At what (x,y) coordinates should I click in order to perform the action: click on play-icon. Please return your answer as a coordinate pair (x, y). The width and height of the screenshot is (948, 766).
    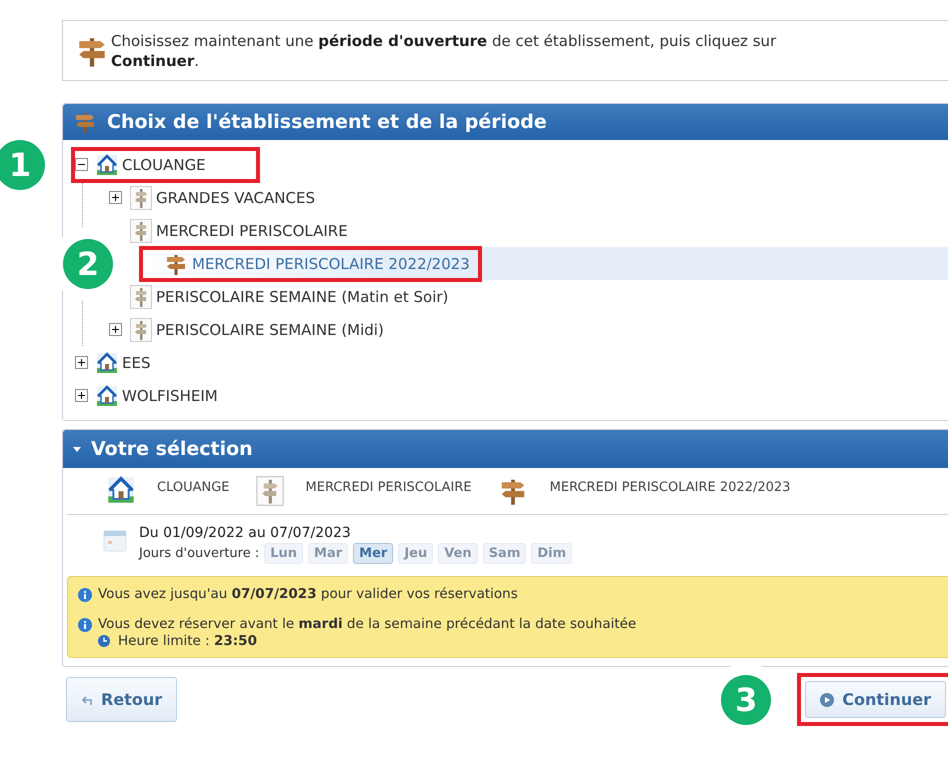
    Looking at the image, I should click on (827, 699).